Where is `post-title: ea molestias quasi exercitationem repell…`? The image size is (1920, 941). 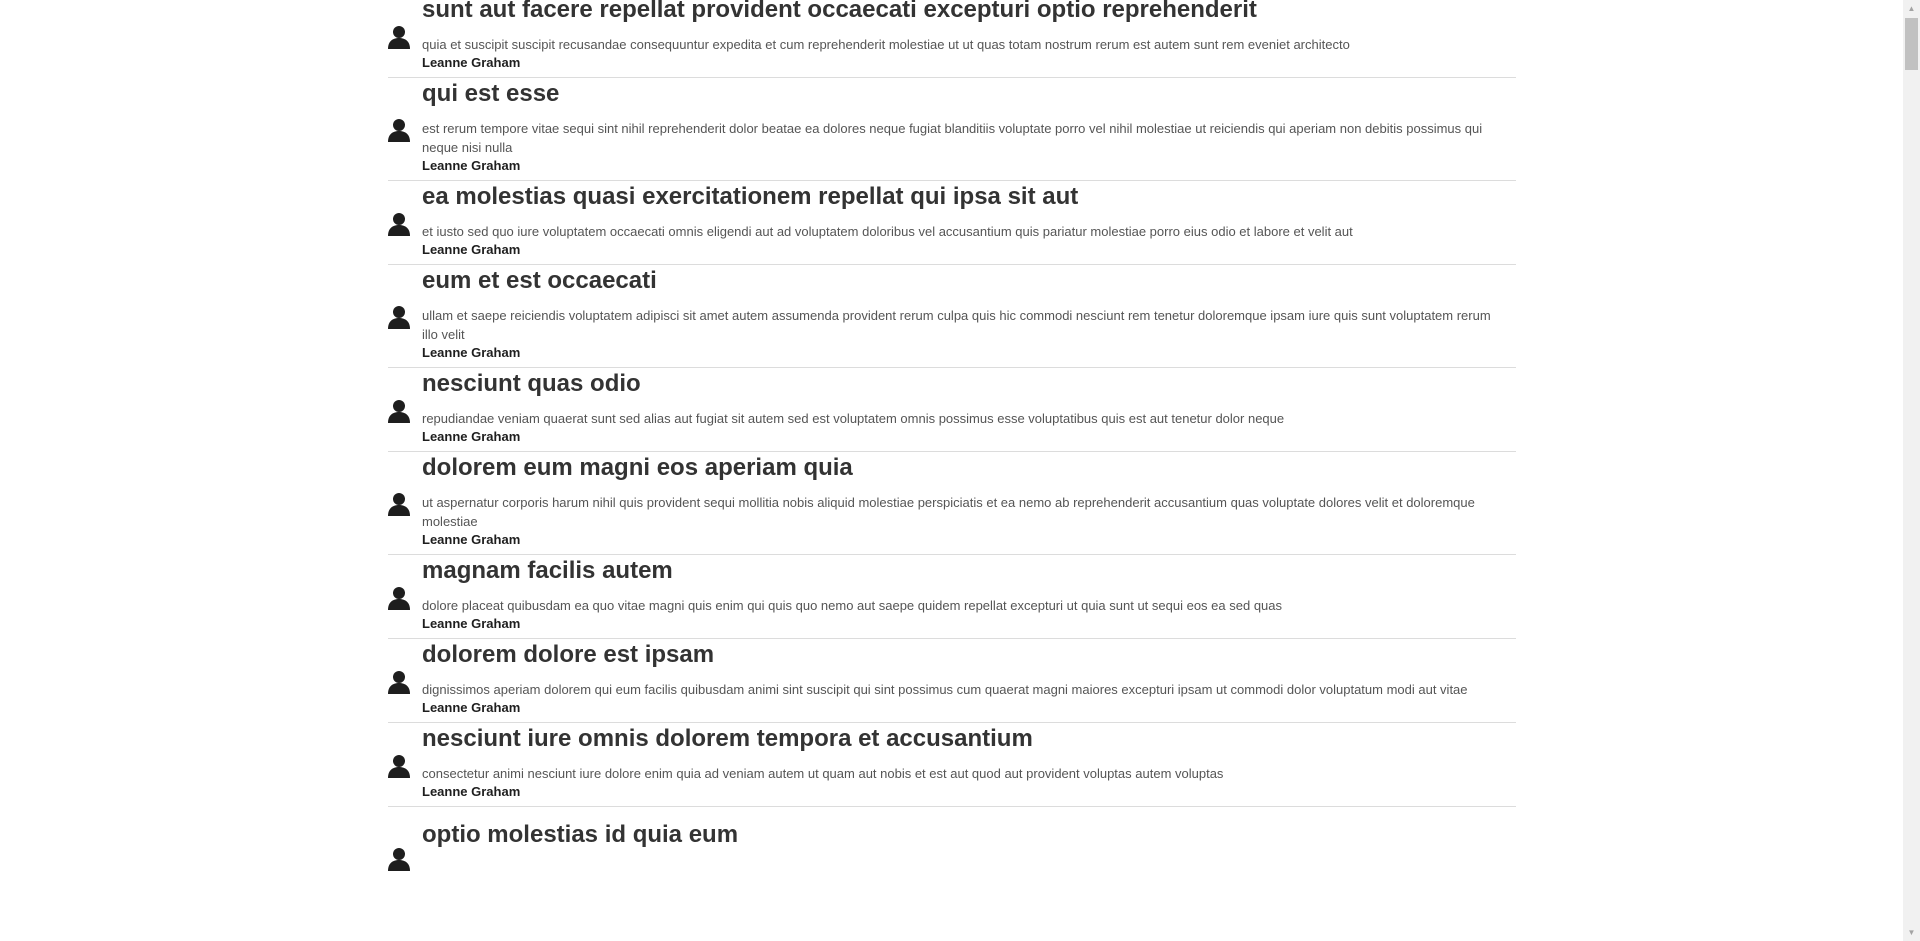
post-title: ea molestias quasi exercitationem repell… is located at coordinates (965, 196).